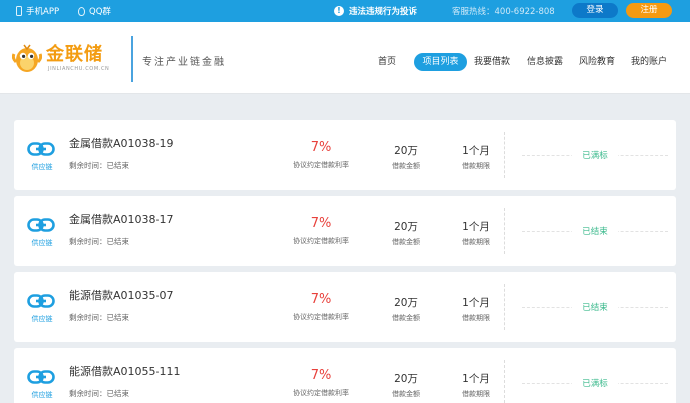 This screenshot has width=690, height=403. I want to click on nav-borrow: 我要借款, so click(492, 62).